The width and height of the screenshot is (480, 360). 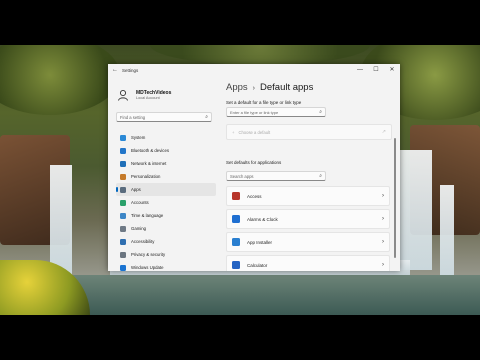 I want to click on alarms-clock-icon, so click(x=236, y=219).